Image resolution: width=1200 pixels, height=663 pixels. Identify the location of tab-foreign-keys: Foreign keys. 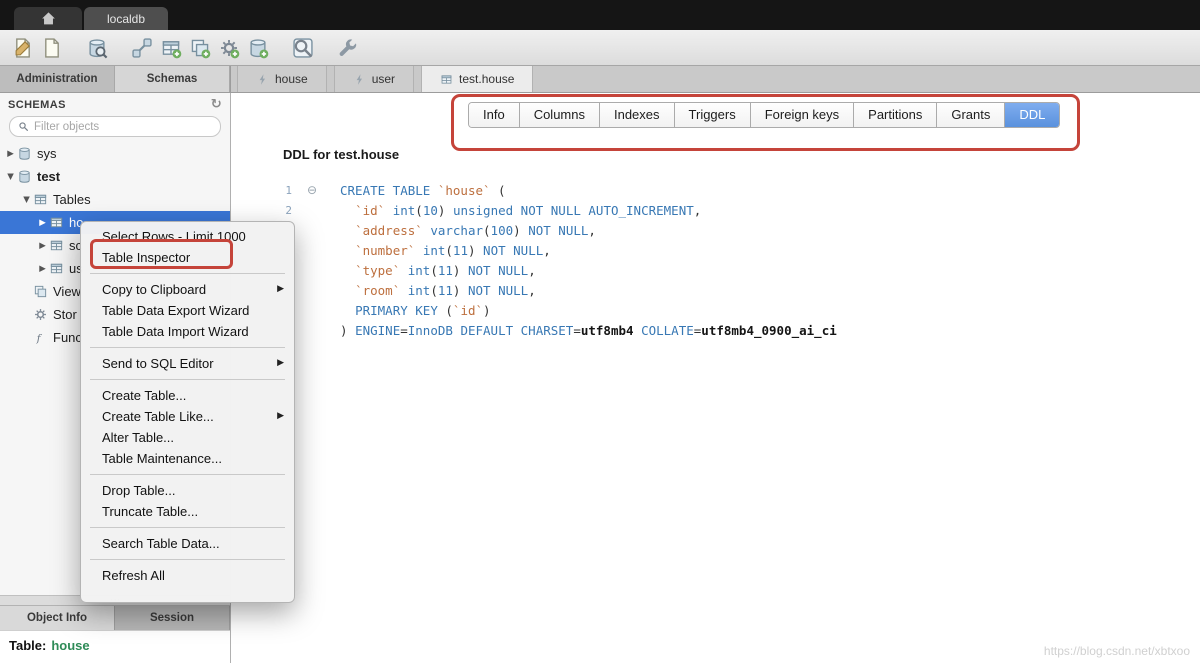
(802, 115).